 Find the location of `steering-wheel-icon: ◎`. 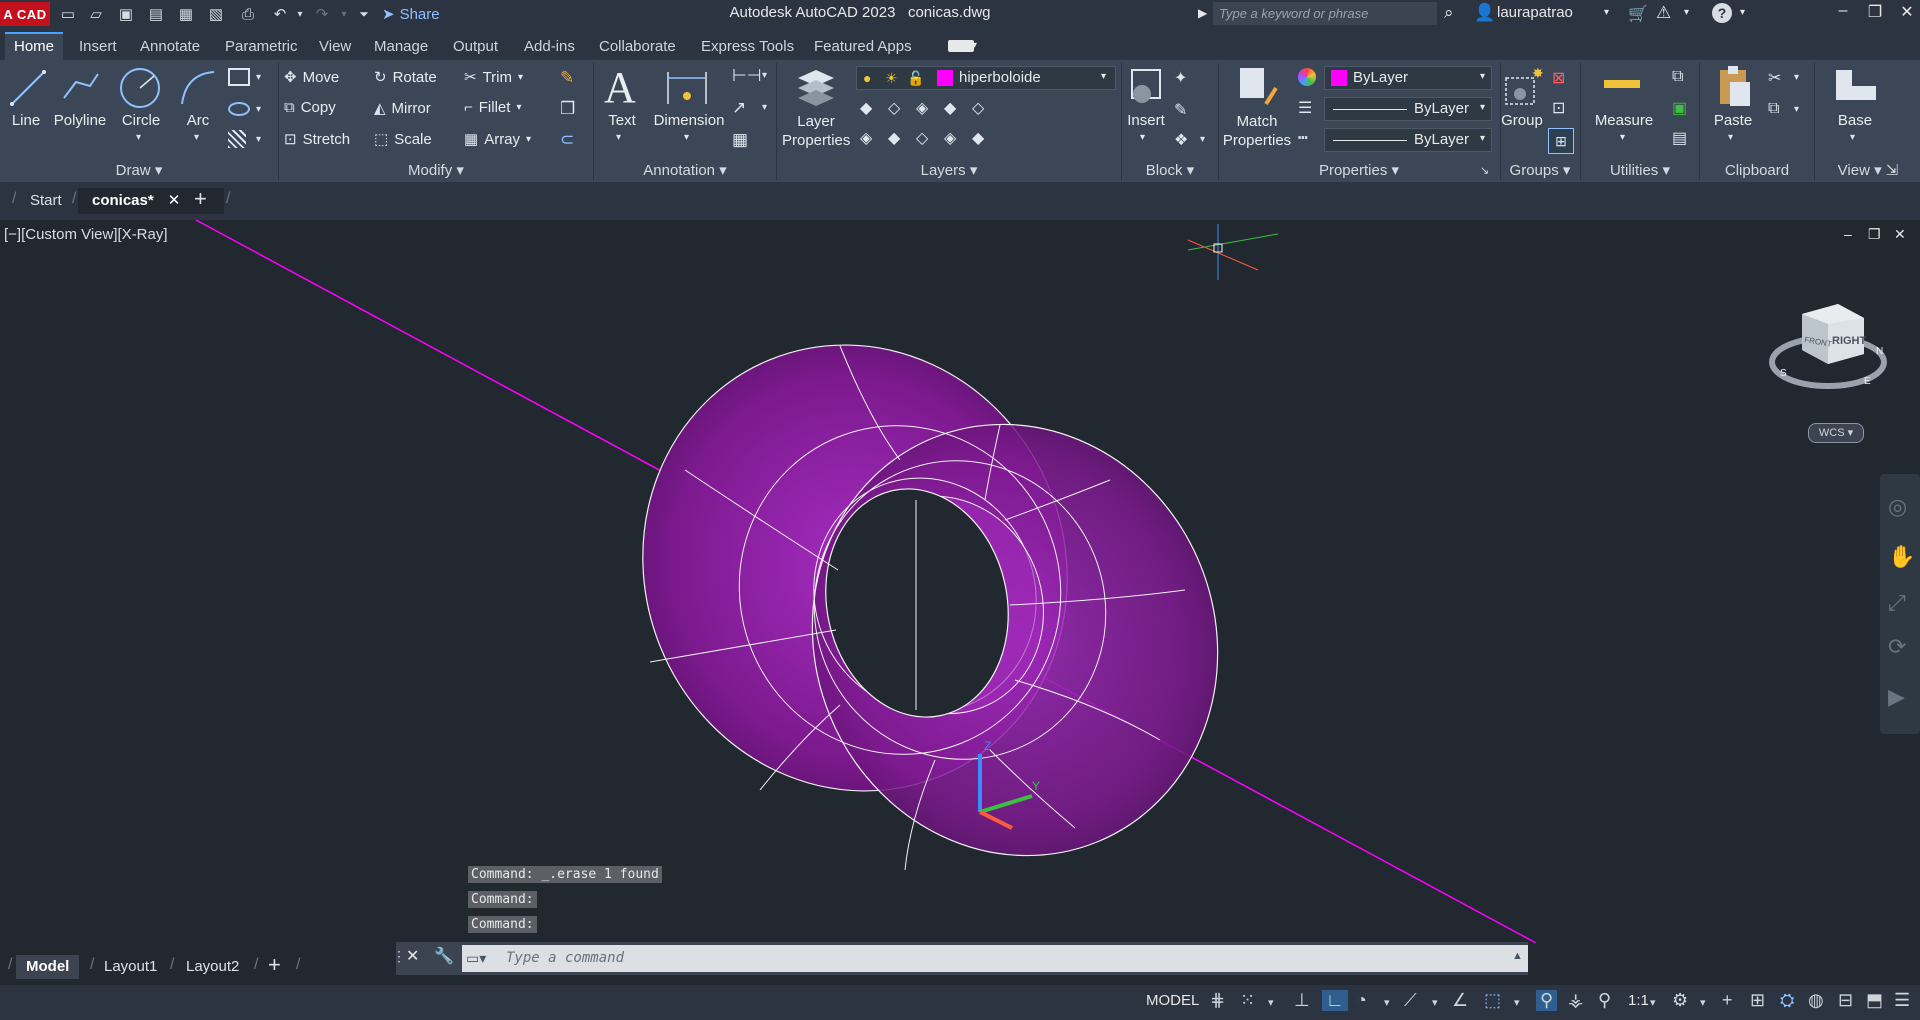

steering-wheel-icon: ◎ is located at coordinates (1897, 507).